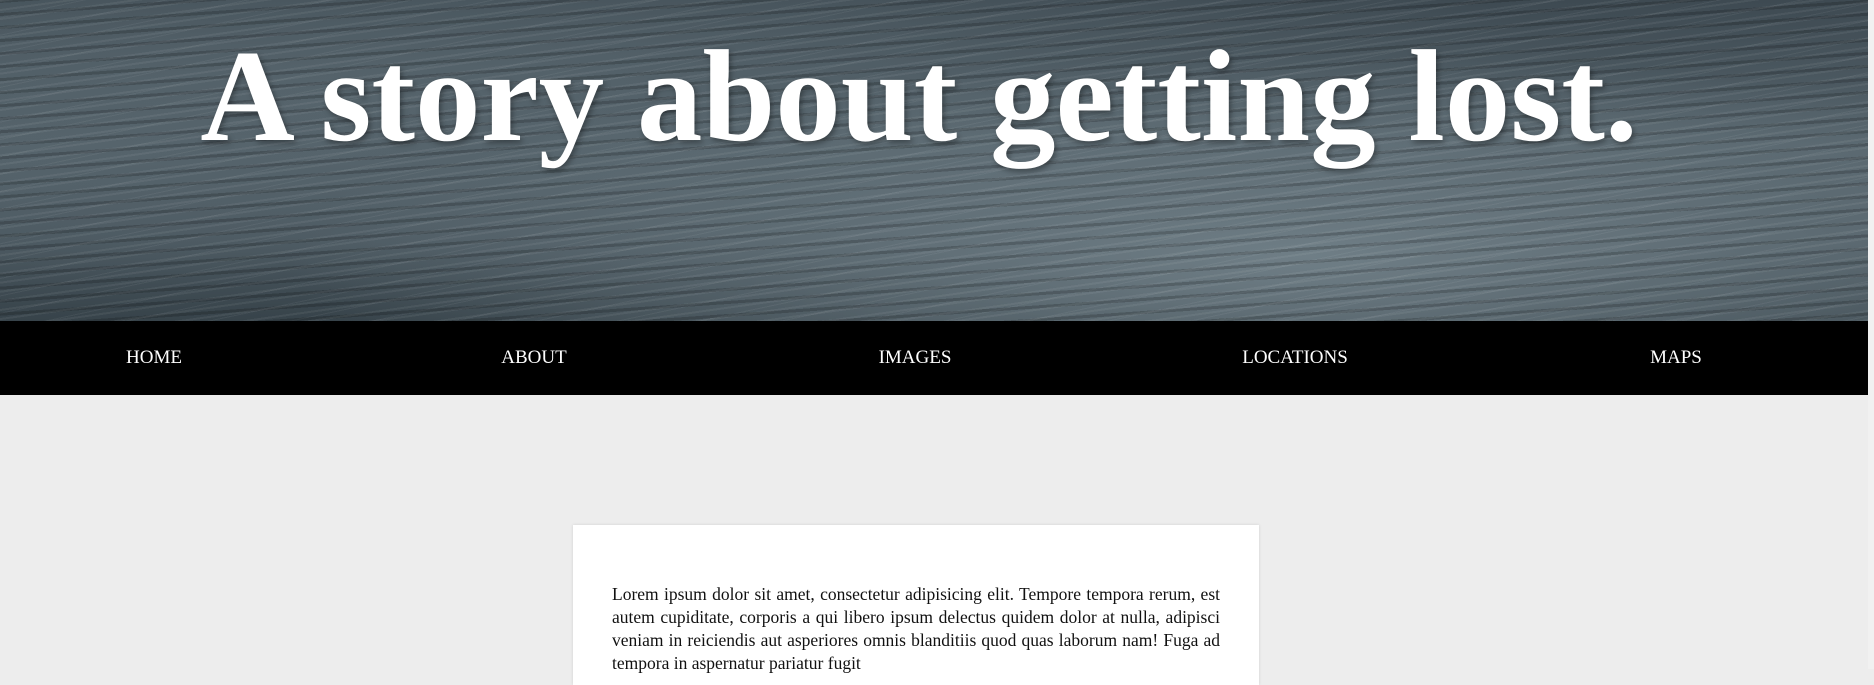  What do you see at coordinates (1295, 358) in the screenshot?
I see `nav-item-locations: LOCATIONS` at bounding box center [1295, 358].